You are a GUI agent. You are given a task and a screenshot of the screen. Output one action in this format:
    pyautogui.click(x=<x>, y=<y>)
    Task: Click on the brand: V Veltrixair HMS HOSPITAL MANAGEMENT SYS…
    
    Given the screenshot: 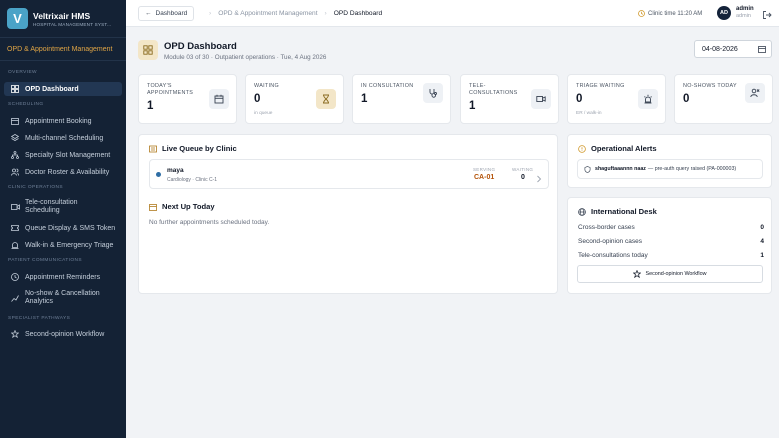 What is the action you would take?
    pyautogui.click(x=63, y=18)
    